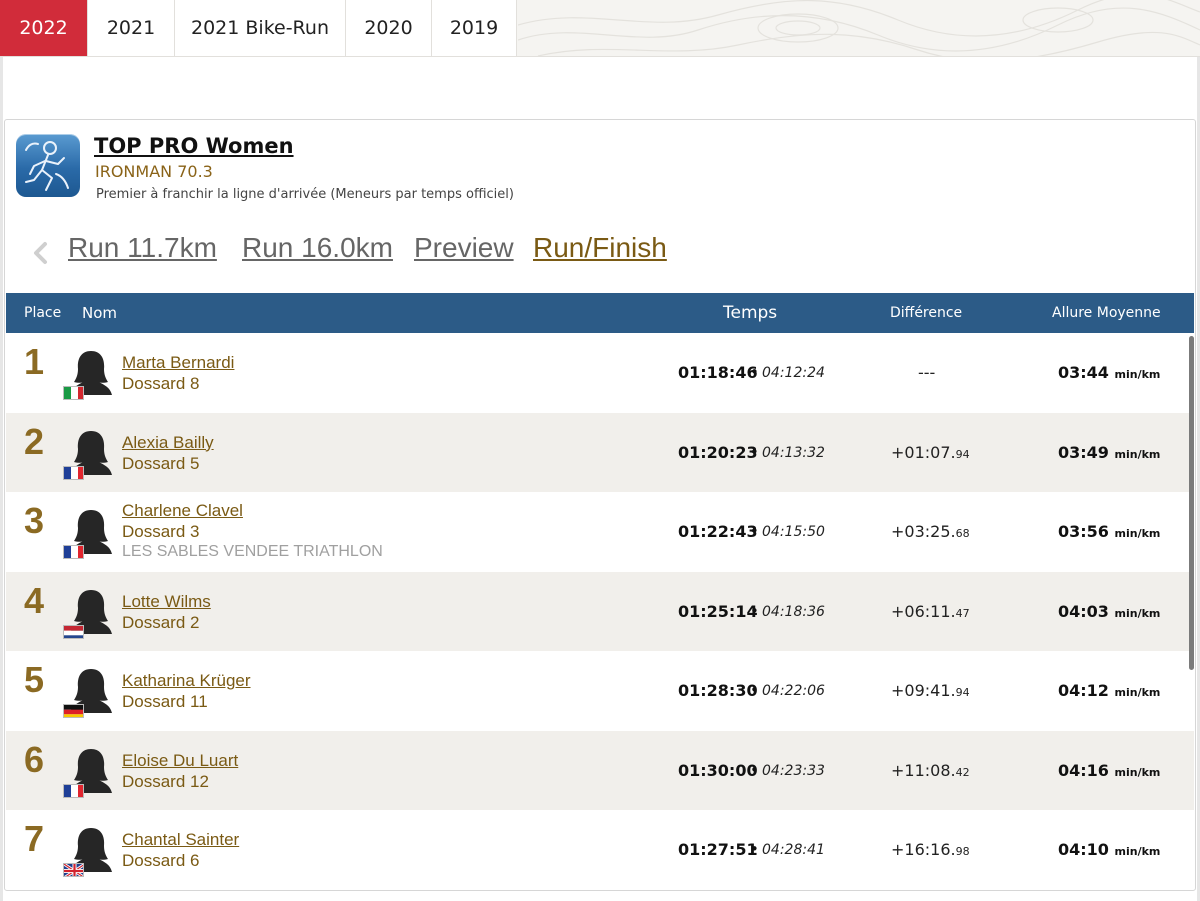 The image size is (1200, 901). Describe the element at coordinates (923, 849) in the screenshot. I see `difference-main: +16:16.` at that location.